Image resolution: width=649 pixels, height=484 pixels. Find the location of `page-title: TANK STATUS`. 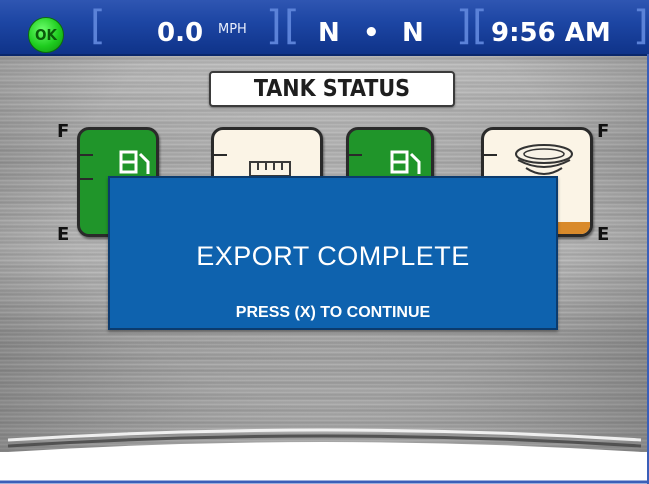

page-title: TANK STATUS is located at coordinates (332, 89).